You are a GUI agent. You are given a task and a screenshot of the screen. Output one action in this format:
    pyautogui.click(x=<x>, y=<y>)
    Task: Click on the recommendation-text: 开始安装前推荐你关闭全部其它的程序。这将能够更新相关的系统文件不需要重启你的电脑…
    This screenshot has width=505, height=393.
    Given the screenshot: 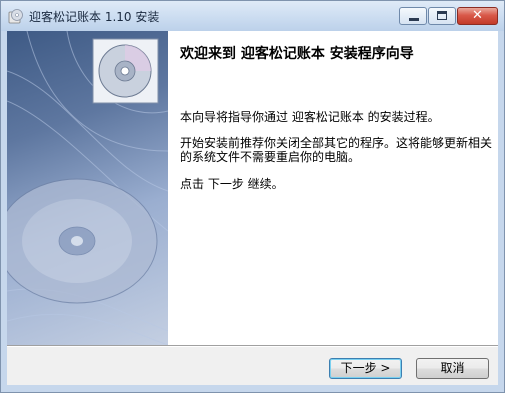 What is the action you would take?
    pyautogui.click(x=336, y=150)
    